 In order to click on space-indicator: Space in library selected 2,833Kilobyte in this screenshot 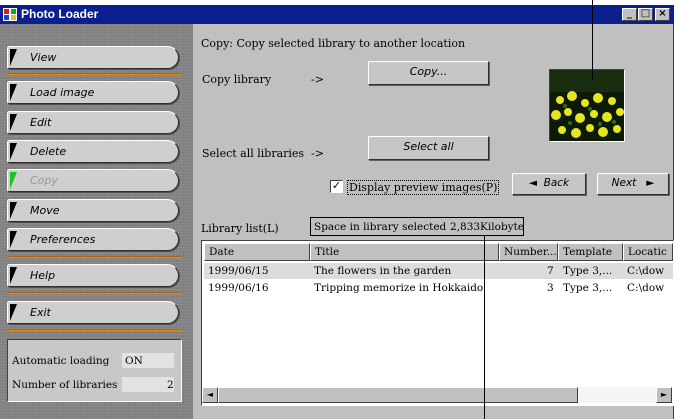, I will do `click(417, 226)`.